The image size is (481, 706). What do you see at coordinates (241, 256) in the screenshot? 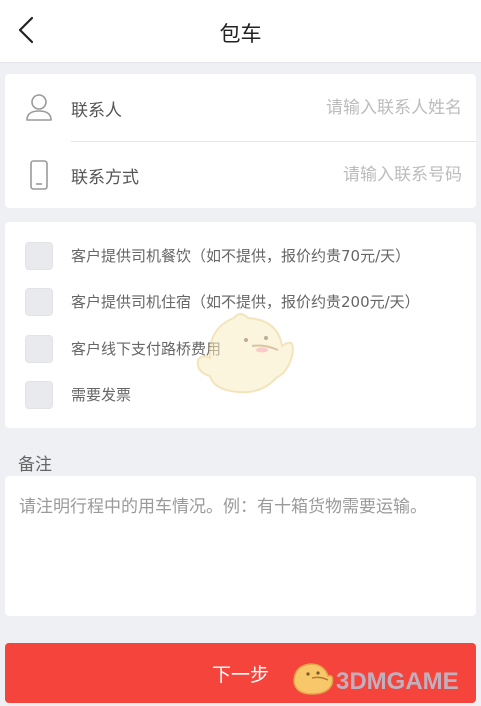
I see `option-label: 客户提供司机餐饮（如不提供，报价约贵70元/天）` at bounding box center [241, 256].